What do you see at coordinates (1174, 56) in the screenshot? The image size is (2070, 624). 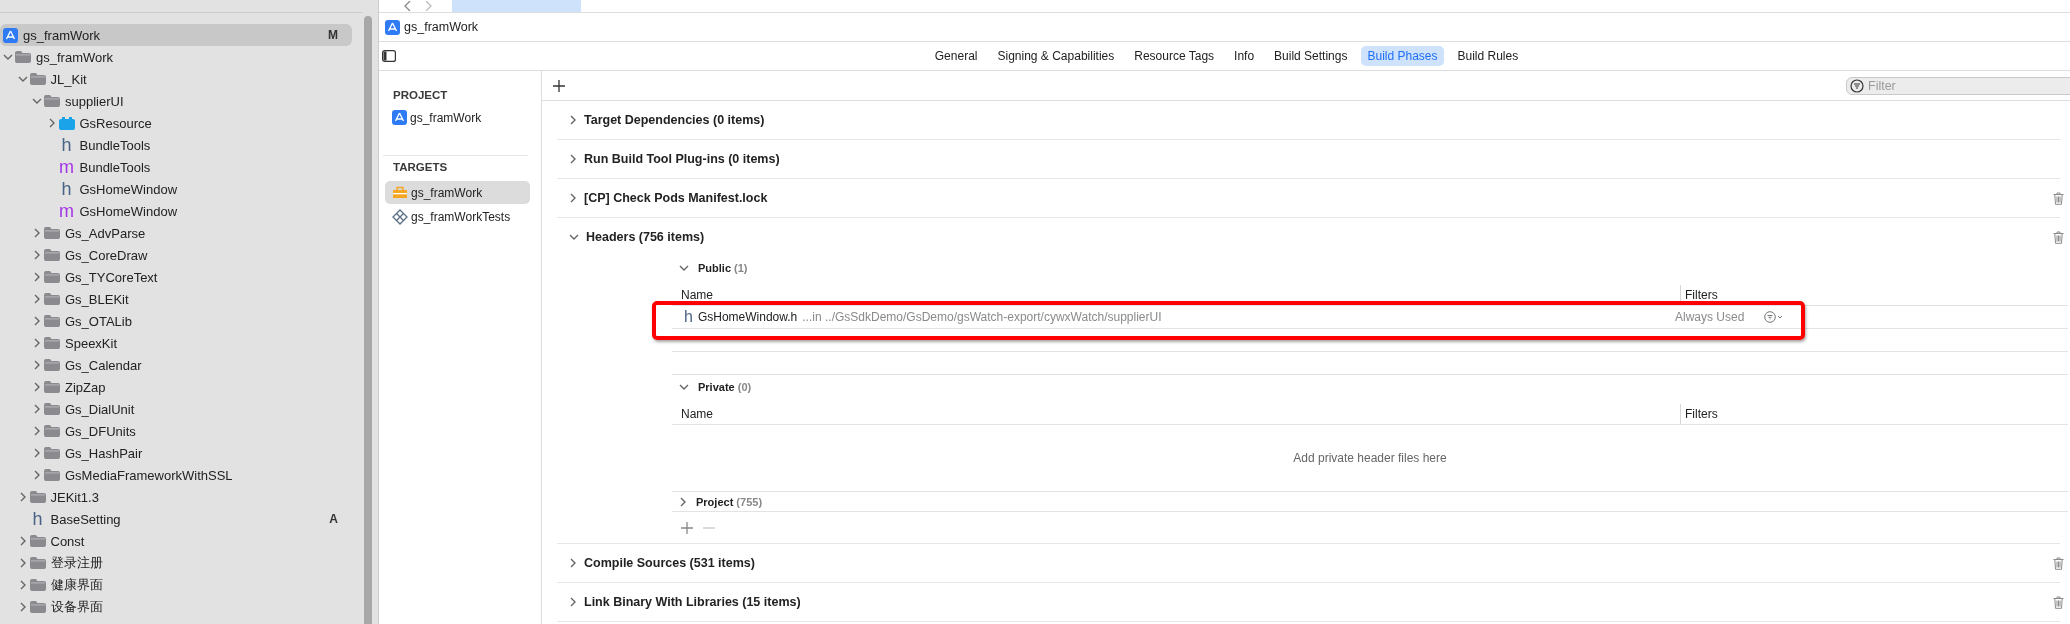 I see `tab: Resource Tags` at bounding box center [1174, 56].